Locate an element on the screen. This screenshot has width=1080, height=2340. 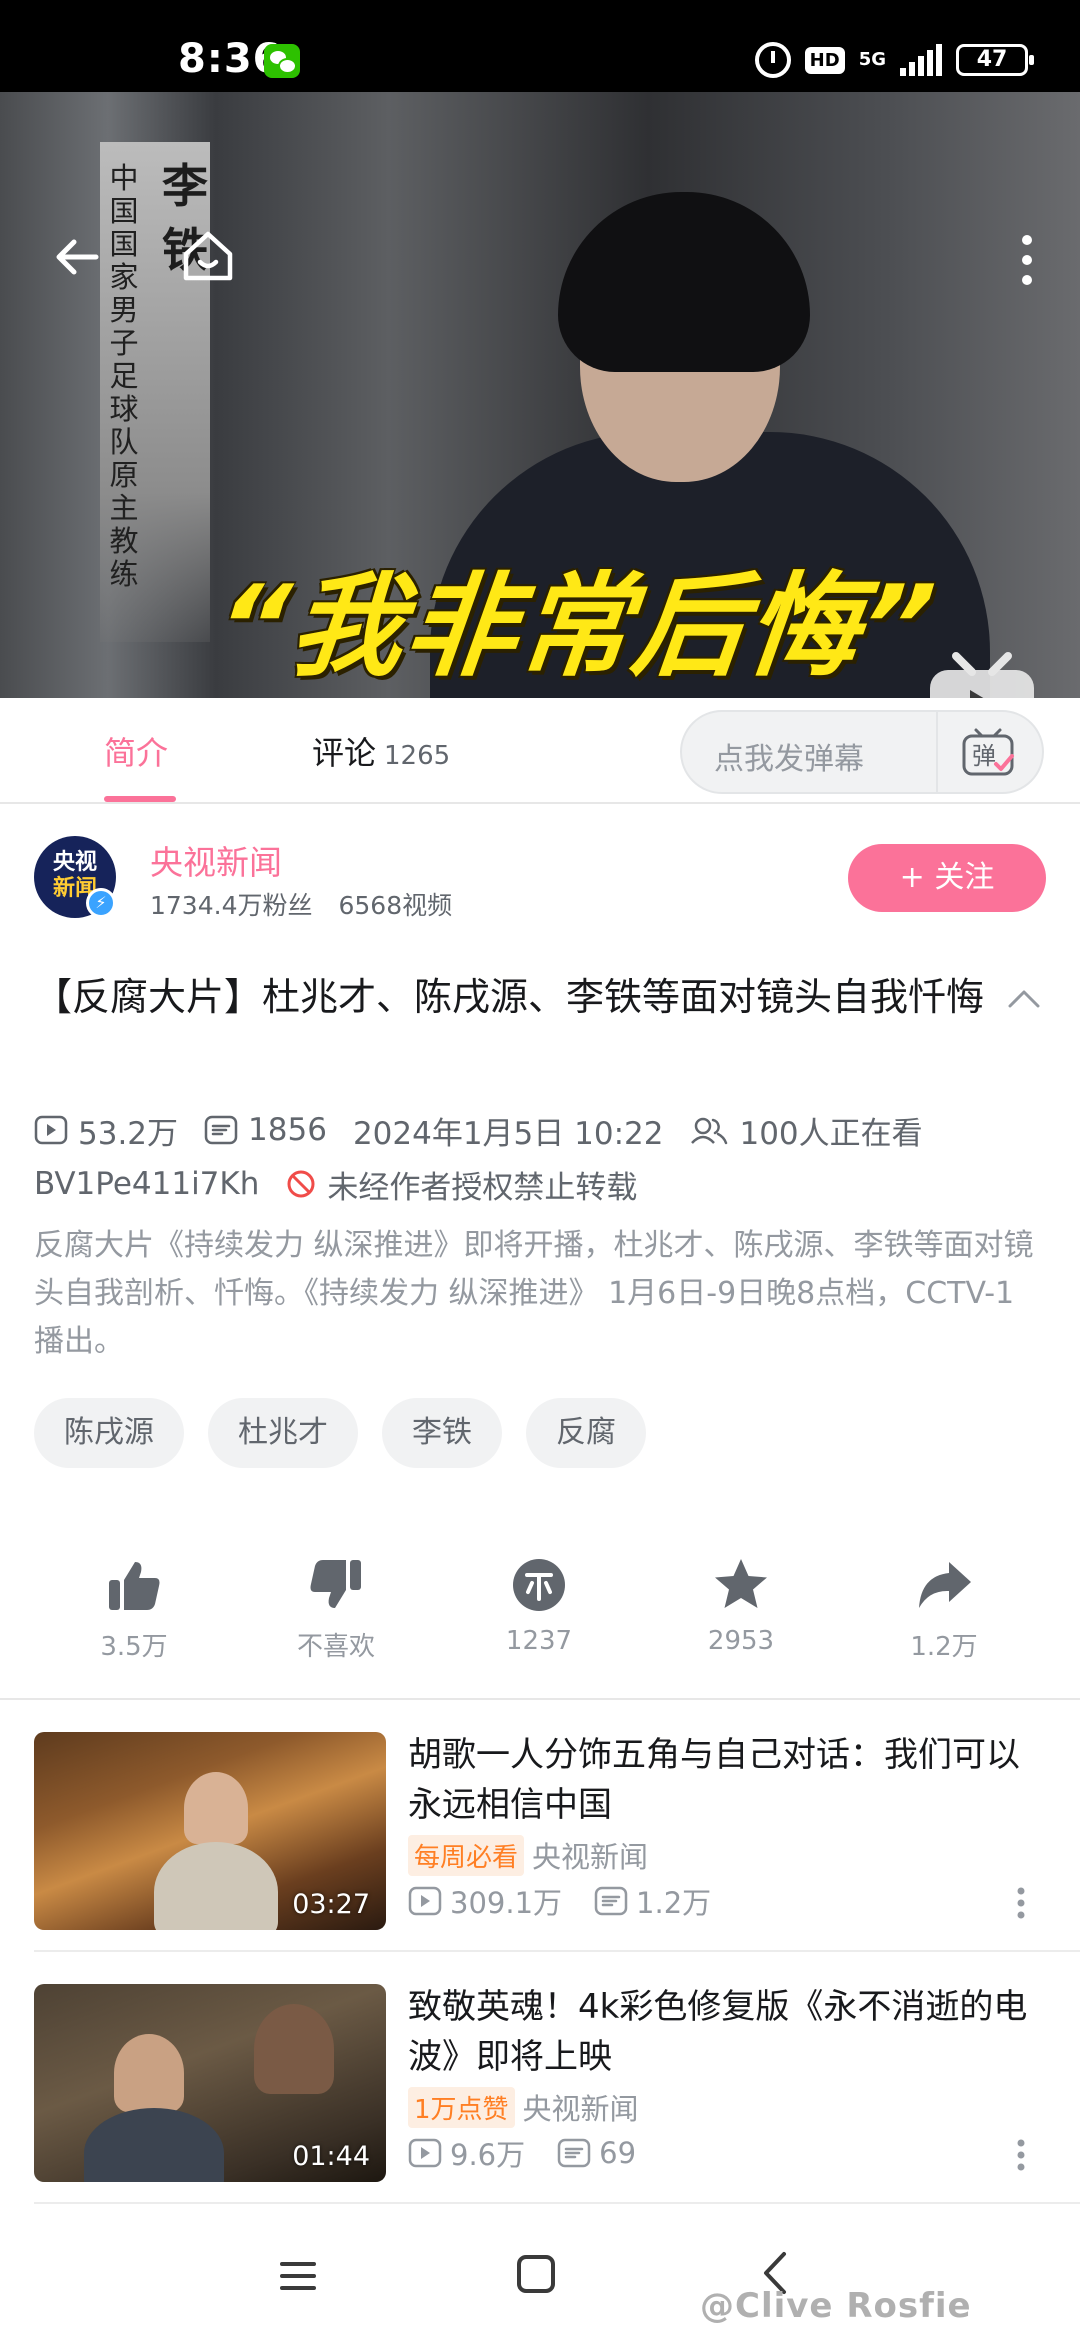
copyright-notice: 未经作者授权禁止转载 is located at coordinates (461, 1184).